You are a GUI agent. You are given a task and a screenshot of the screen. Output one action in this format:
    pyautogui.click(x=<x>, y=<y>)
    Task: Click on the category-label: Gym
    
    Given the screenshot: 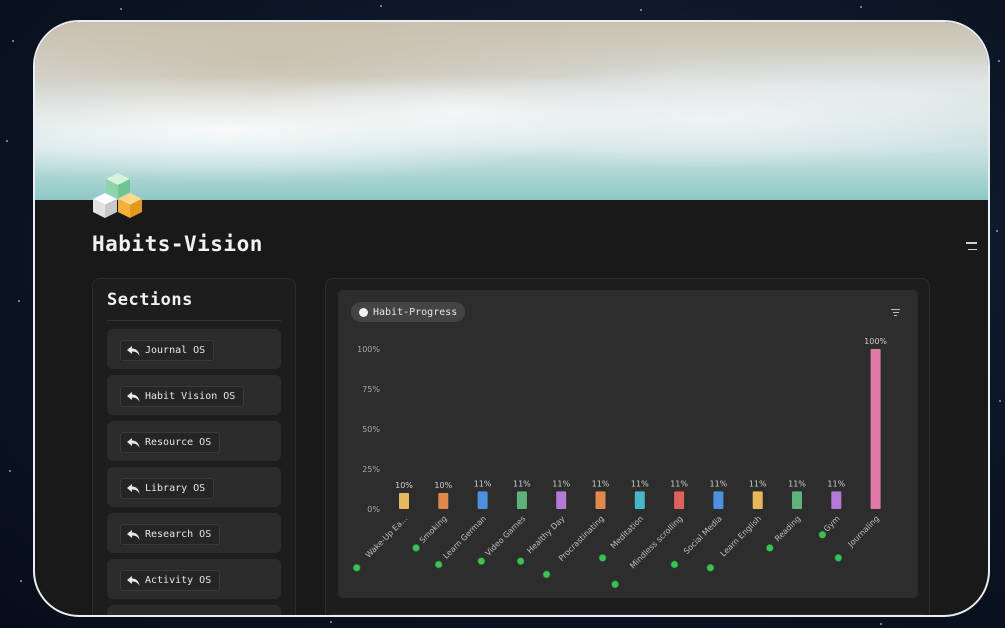 What is the action you would take?
    pyautogui.click(x=832, y=524)
    